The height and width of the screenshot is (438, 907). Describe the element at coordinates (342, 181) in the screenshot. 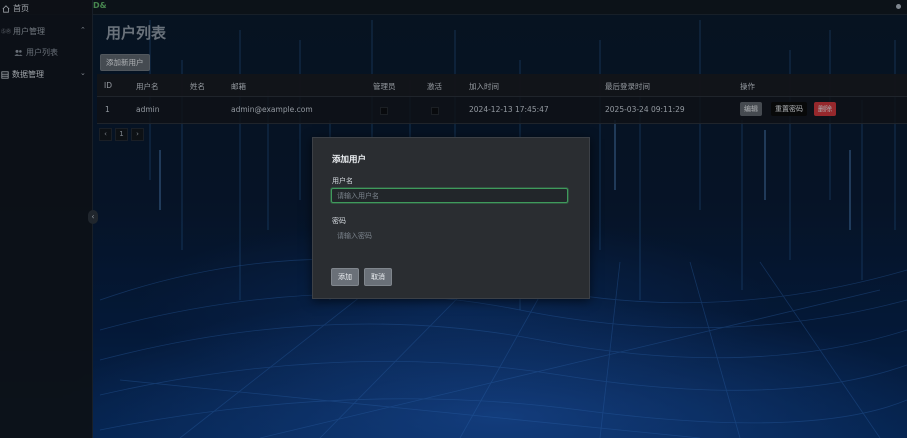

I see `username-label: 用户名` at that location.